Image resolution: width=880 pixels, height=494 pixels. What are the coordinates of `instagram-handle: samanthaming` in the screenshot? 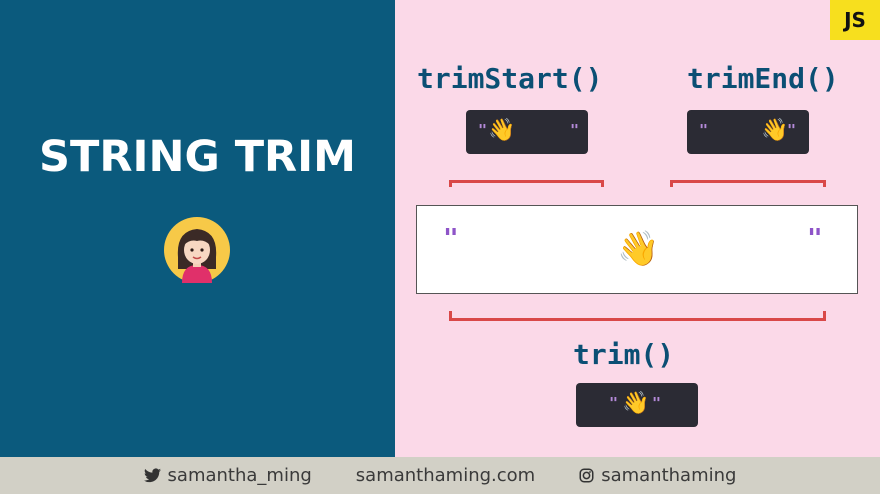 It's located at (669, 475).